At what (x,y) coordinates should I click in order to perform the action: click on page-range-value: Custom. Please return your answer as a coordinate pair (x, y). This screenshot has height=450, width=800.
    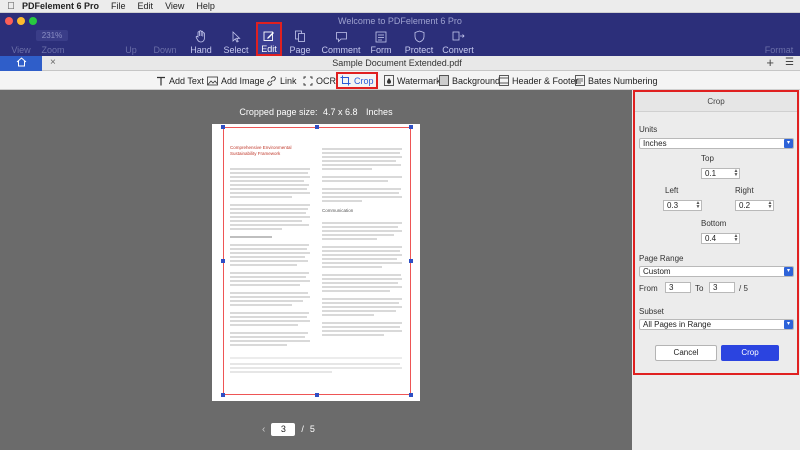
    Looking at the image, I should click on (657, 271).